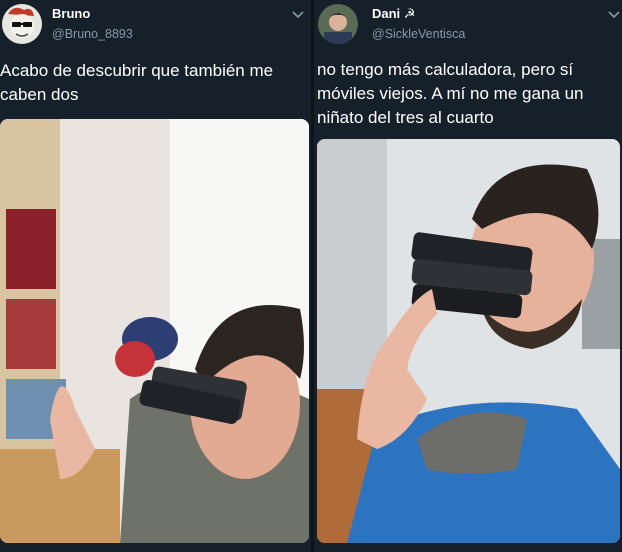 This screenshot has height=552, width=622. Describe the element at coordinates (71, 13) in the screenshot. I see `display-name: Bruno` at that location.